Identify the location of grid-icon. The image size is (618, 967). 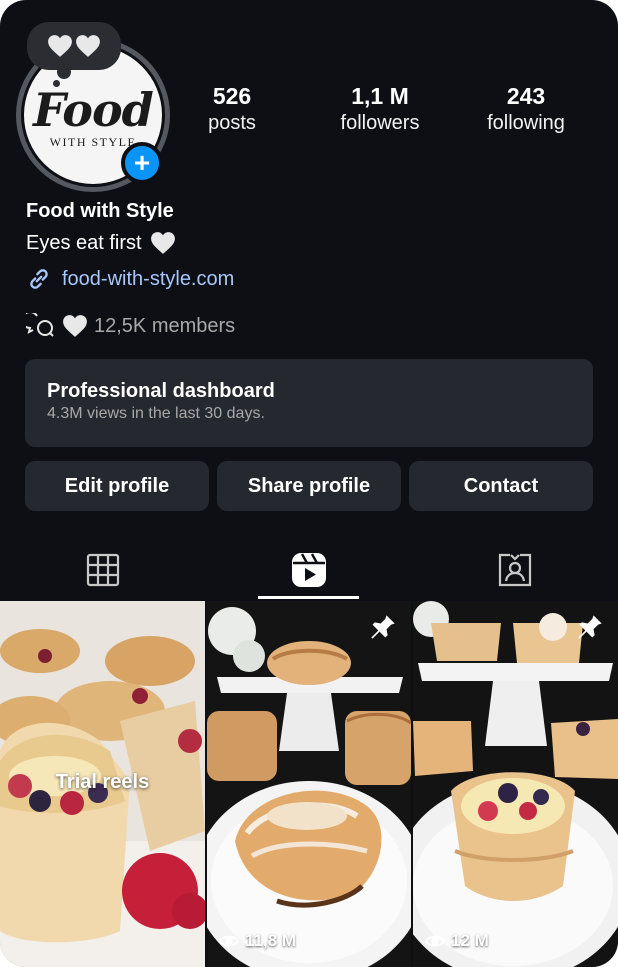
(103, 570).